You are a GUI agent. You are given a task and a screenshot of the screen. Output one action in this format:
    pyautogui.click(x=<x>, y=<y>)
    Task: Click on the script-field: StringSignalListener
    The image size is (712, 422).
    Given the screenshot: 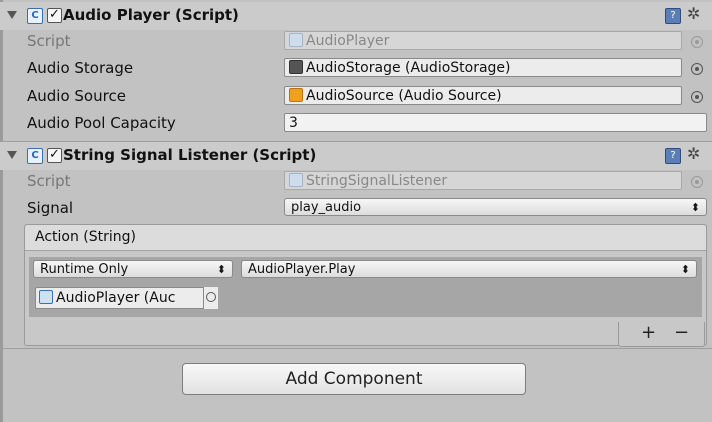 What is the action you would take?
    pyautogui.click(x=483, y=180)
    